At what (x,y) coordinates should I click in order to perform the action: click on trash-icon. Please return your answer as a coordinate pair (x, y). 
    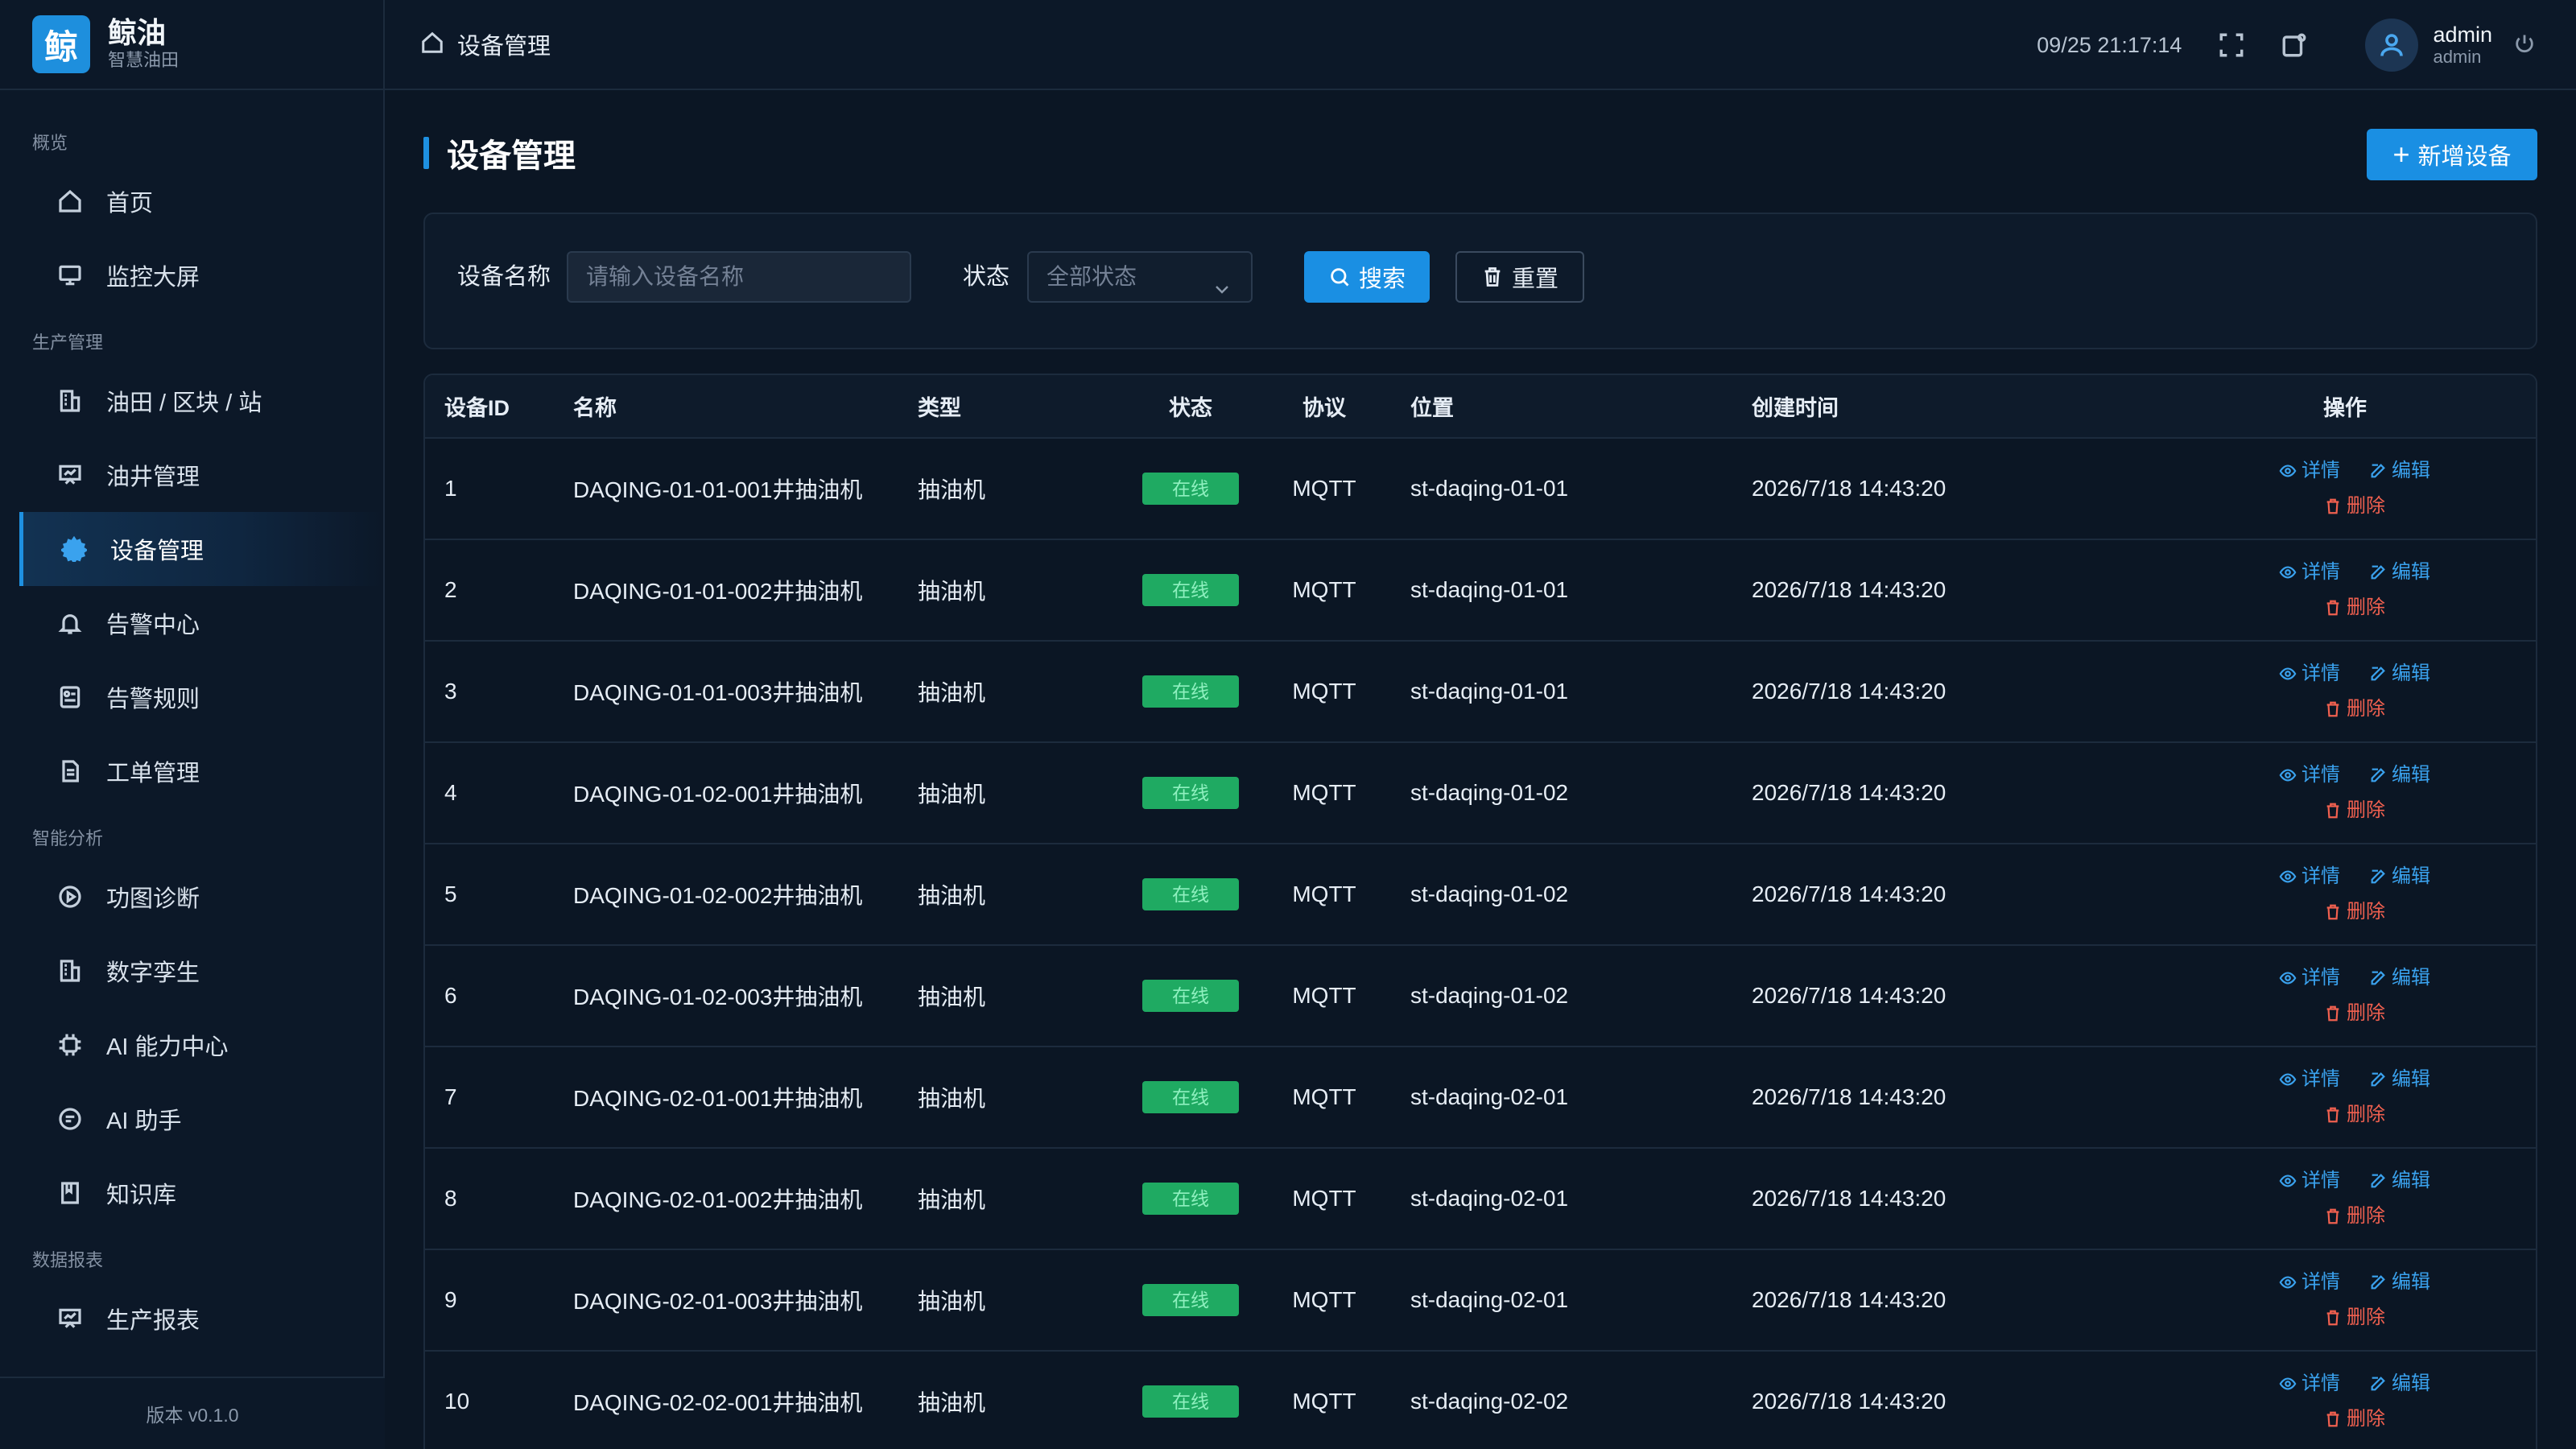
    Looking at the image, I should click on (2332, 506).